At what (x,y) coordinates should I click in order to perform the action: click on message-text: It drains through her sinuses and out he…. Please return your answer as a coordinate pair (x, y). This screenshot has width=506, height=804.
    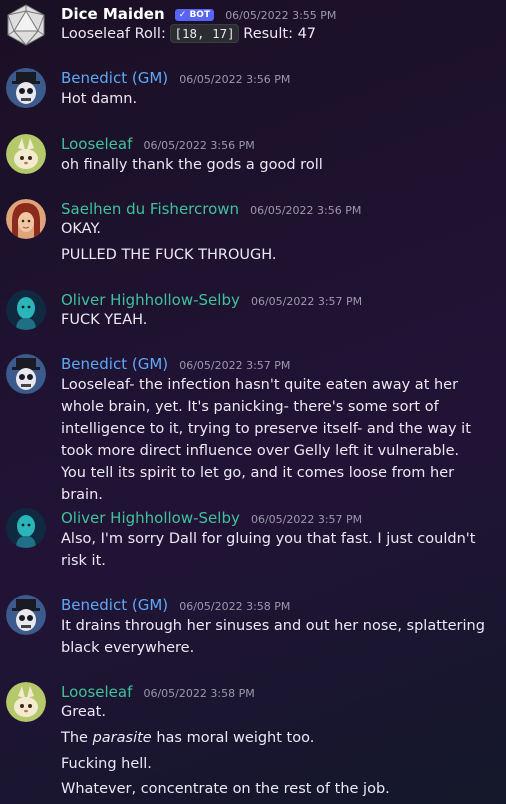
    Looking at the image, I should click on (273, 637).